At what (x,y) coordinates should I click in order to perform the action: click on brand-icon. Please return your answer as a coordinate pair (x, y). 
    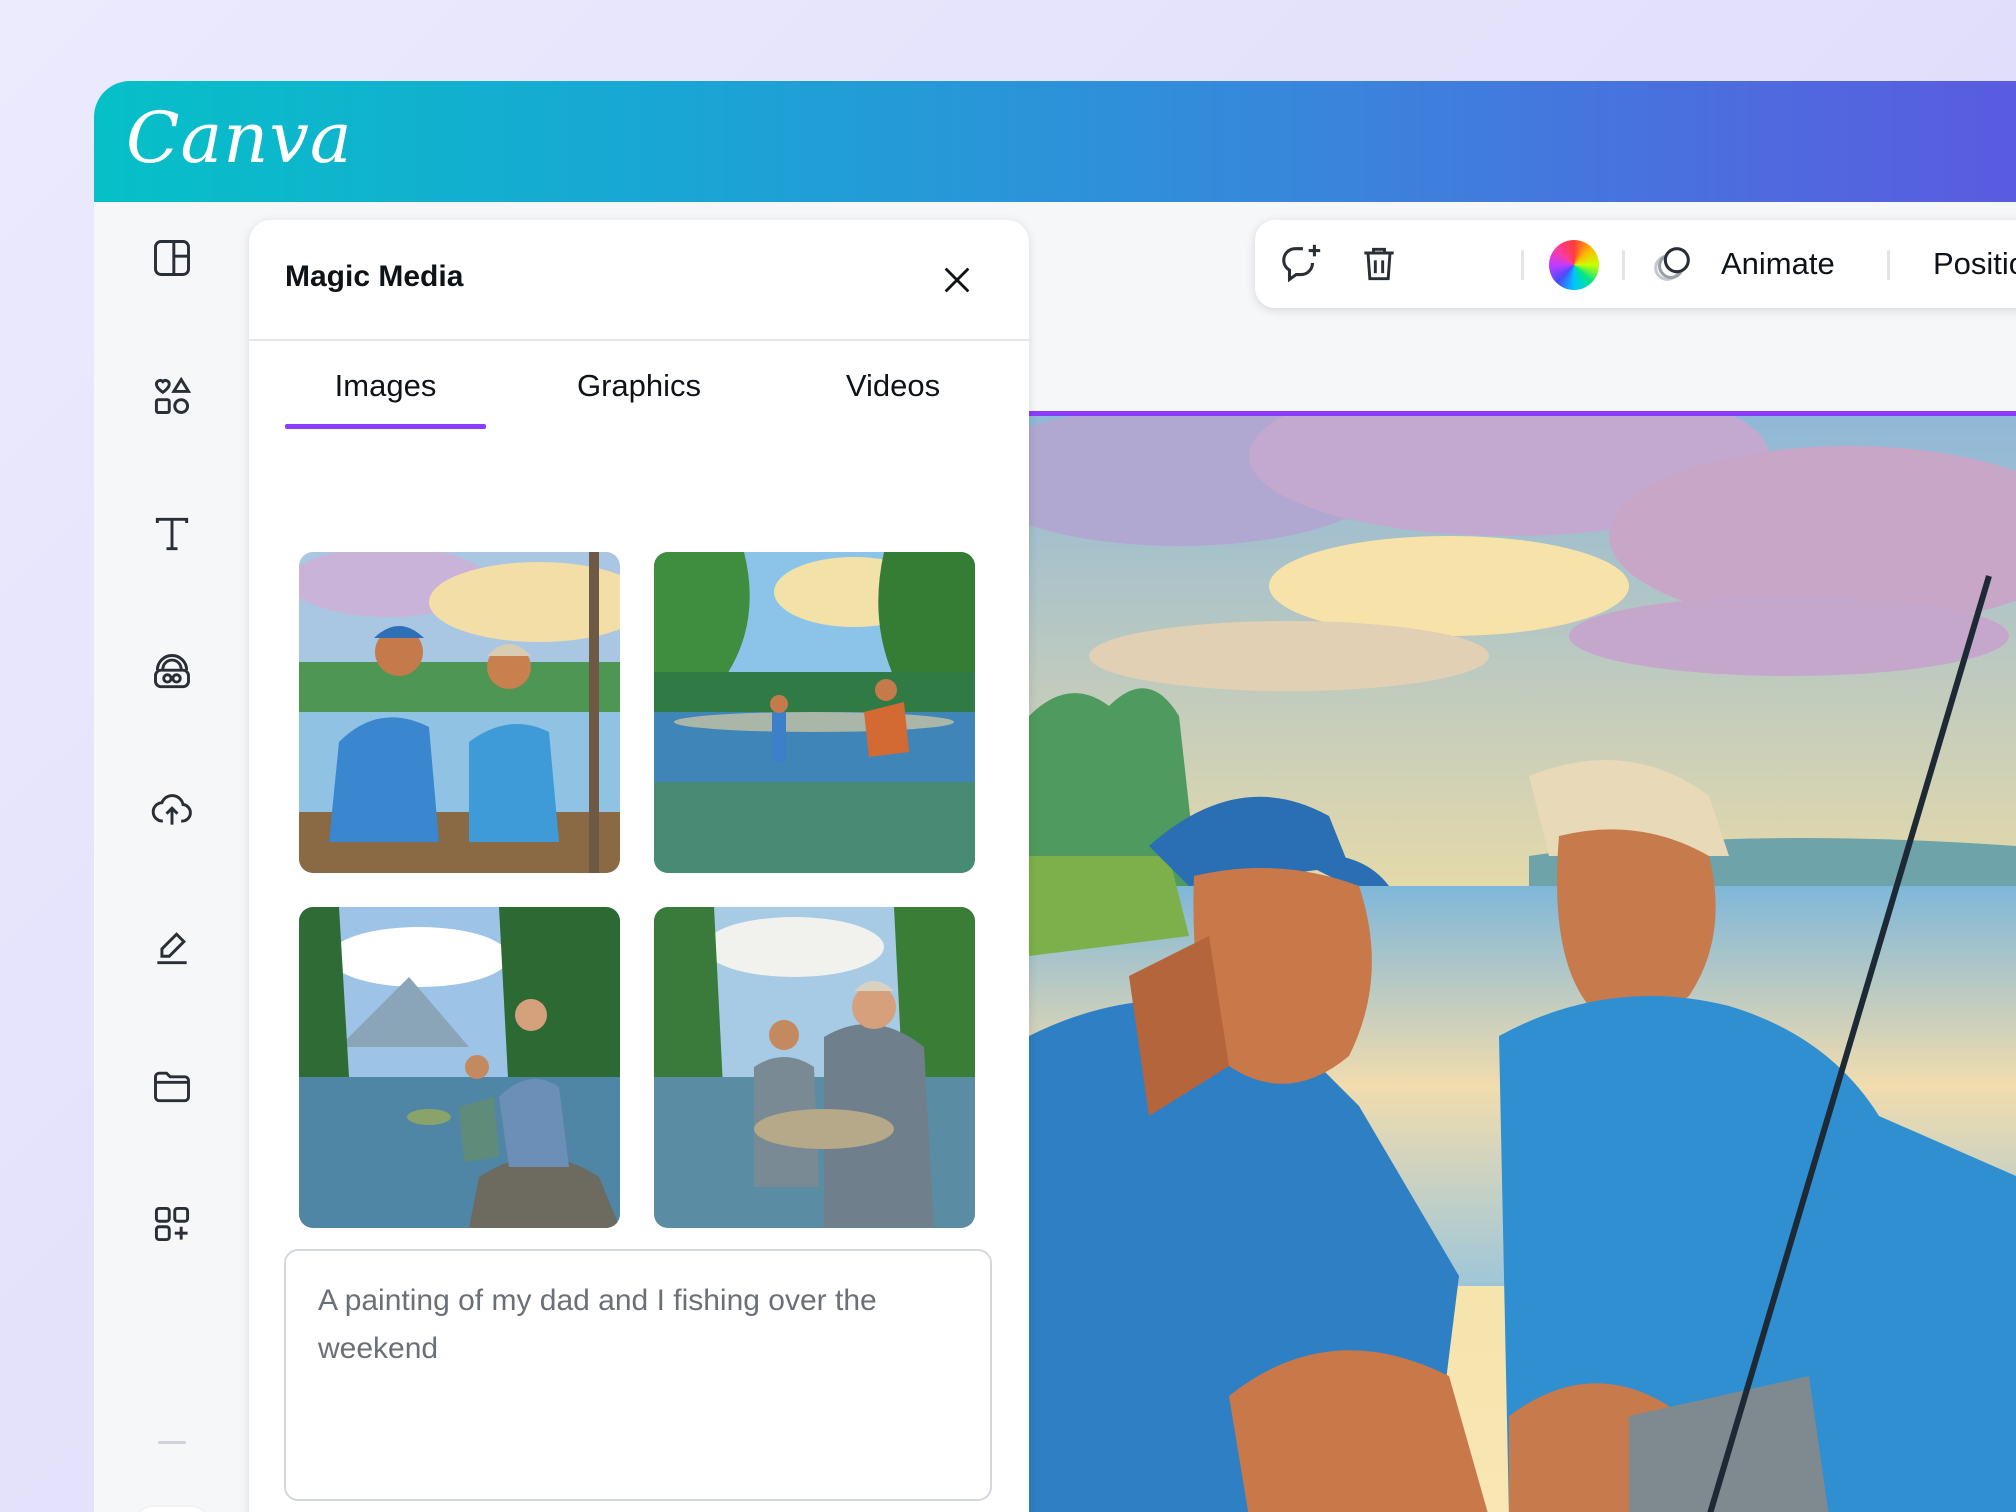
    Looking at the image, I should click on (172, 671).